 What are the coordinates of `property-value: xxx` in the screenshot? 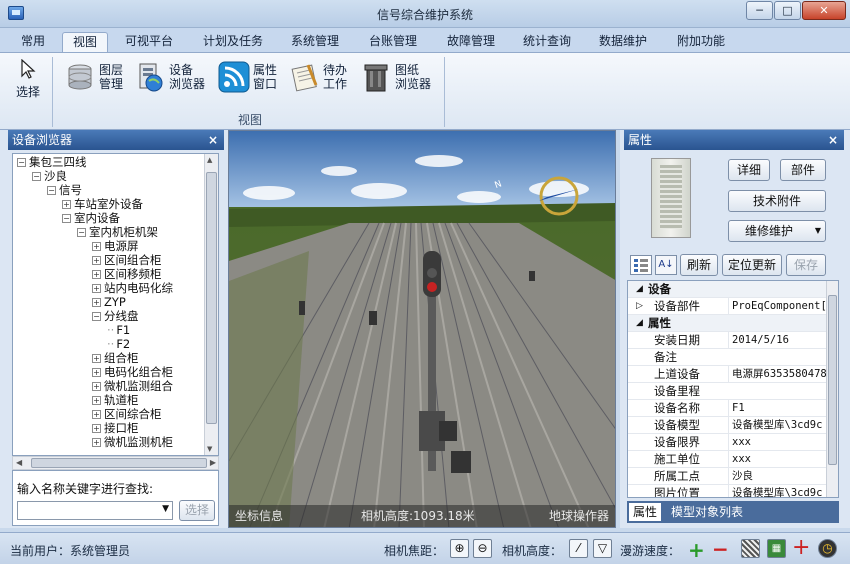 It's located at (777, 459).